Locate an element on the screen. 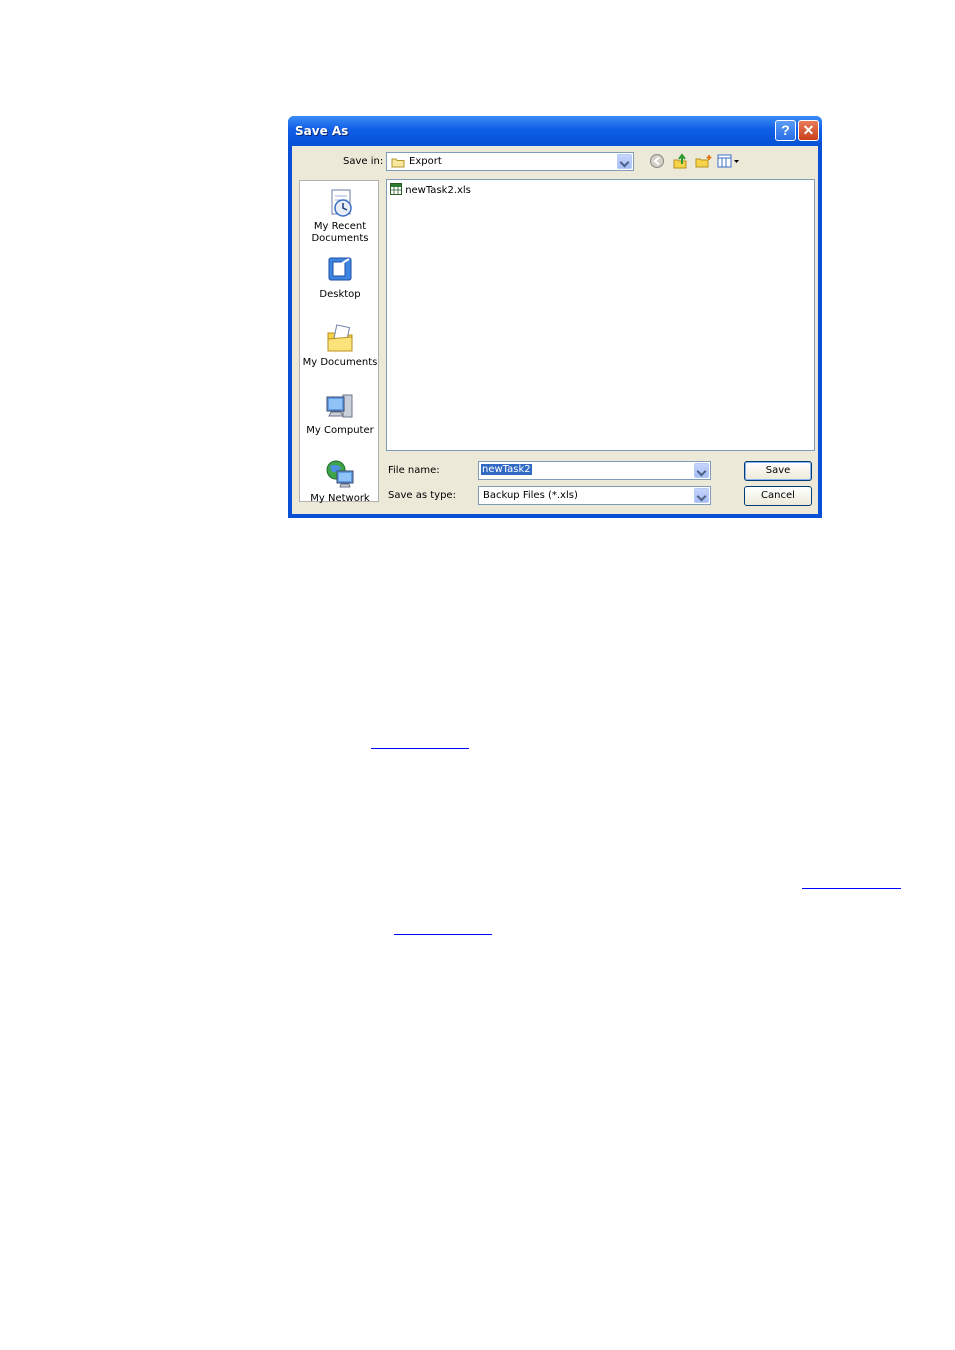  desktop-icon is located at coordinates (340, 269).